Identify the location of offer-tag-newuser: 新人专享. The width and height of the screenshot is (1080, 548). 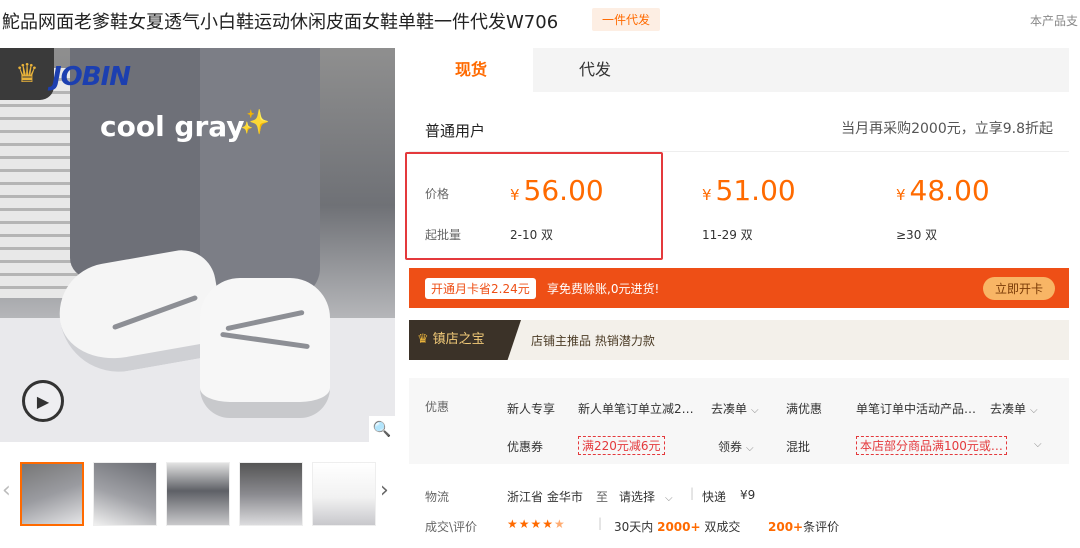
(531, 409).